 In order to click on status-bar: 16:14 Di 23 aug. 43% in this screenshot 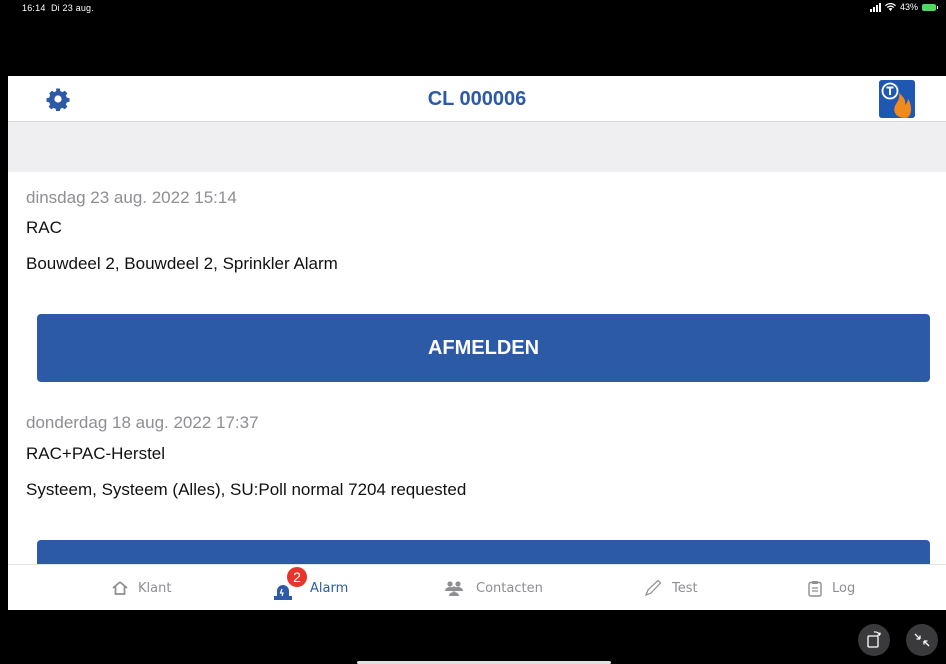, I will do `click(473, 8)`.